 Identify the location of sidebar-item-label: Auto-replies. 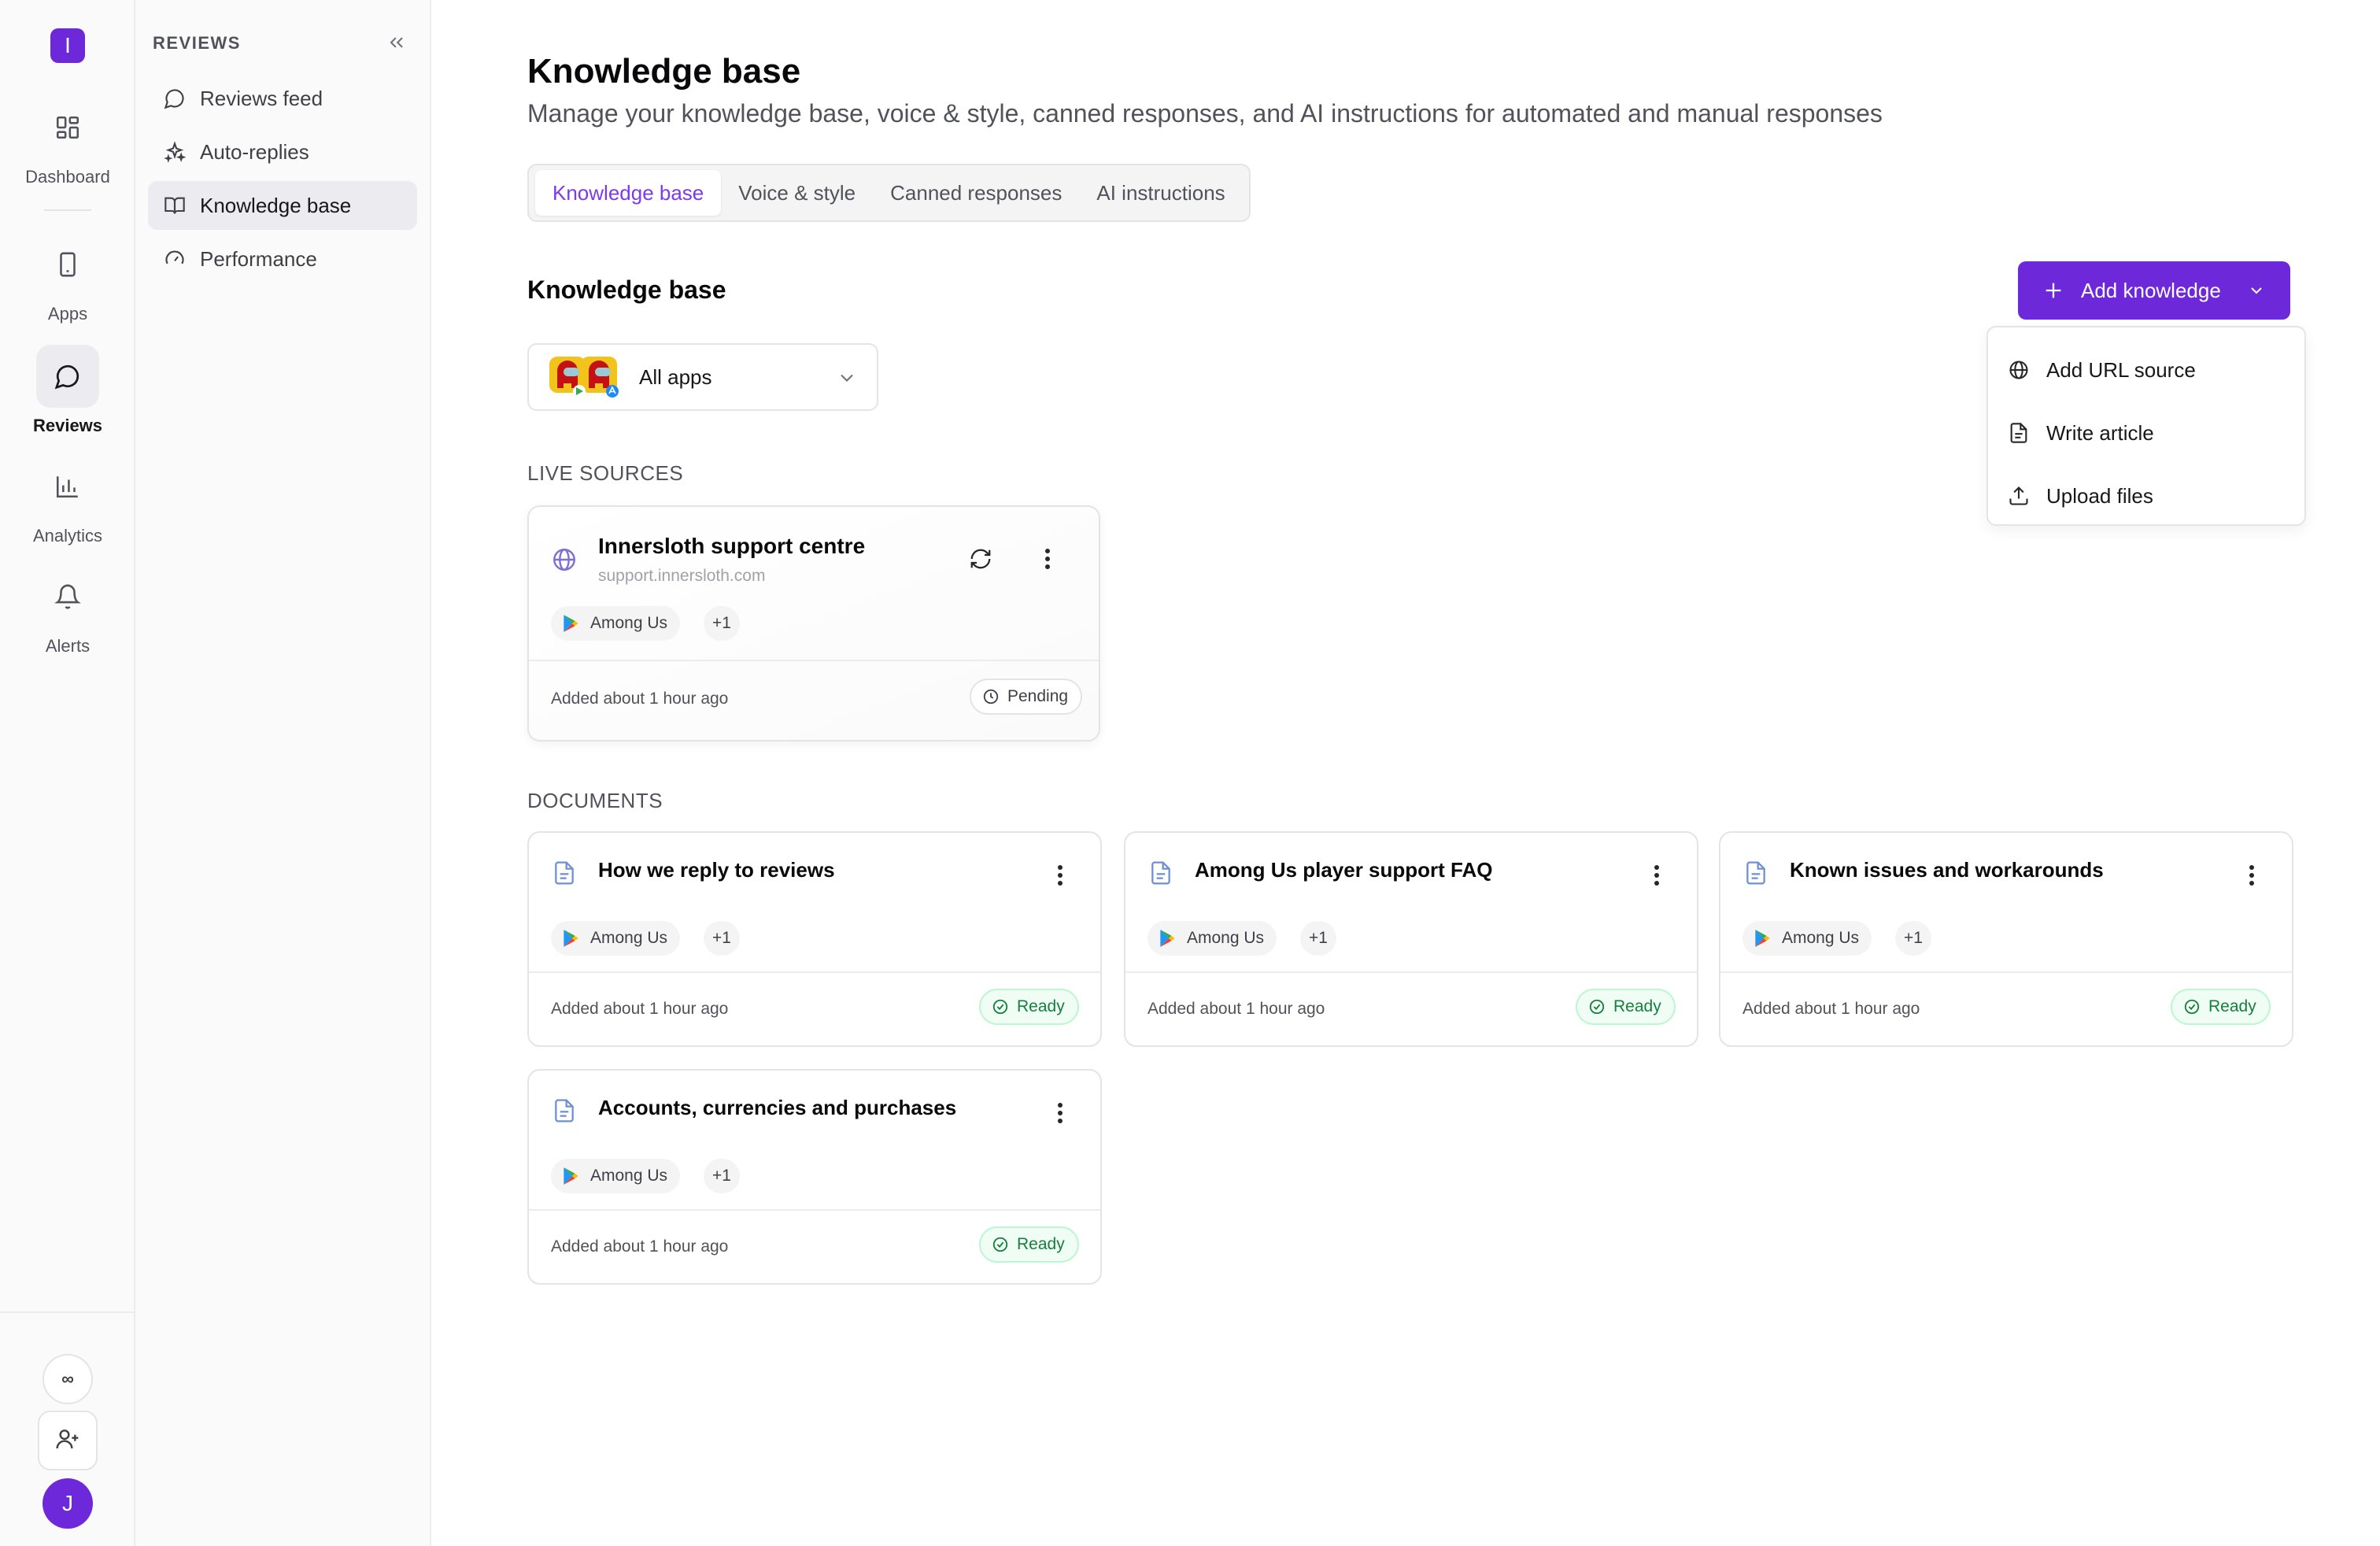
(255, 152).